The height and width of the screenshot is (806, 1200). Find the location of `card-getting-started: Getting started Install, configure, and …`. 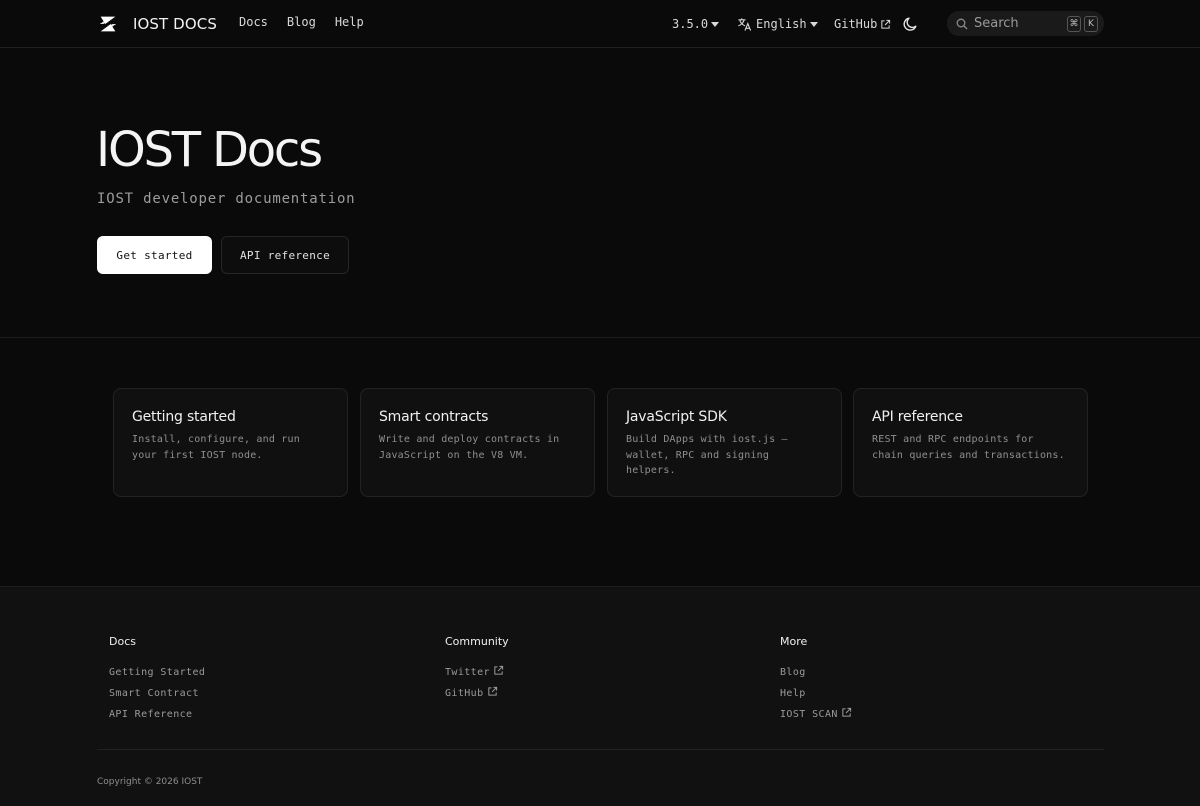

card-getting-started: Getting started Install, configure, and … is located at coordinates (230, 442).